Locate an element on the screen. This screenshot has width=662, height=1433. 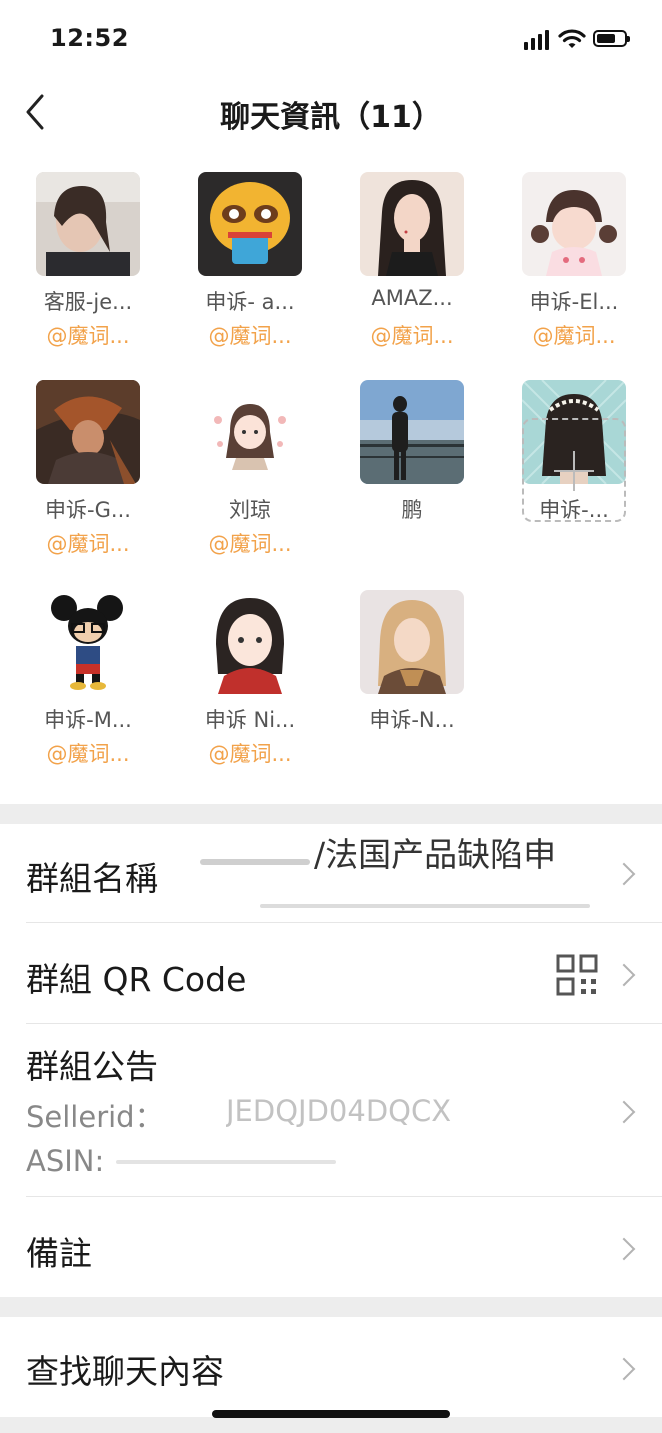
search-chat-label: 查找聊天內容 is located at coordinates (125, 1371).